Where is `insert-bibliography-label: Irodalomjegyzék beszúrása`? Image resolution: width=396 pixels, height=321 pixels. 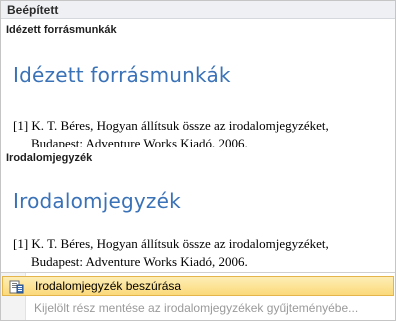 insert-bibliography-label: Irodalomjegyzék beszúrása is located at coordinates (108, 286).